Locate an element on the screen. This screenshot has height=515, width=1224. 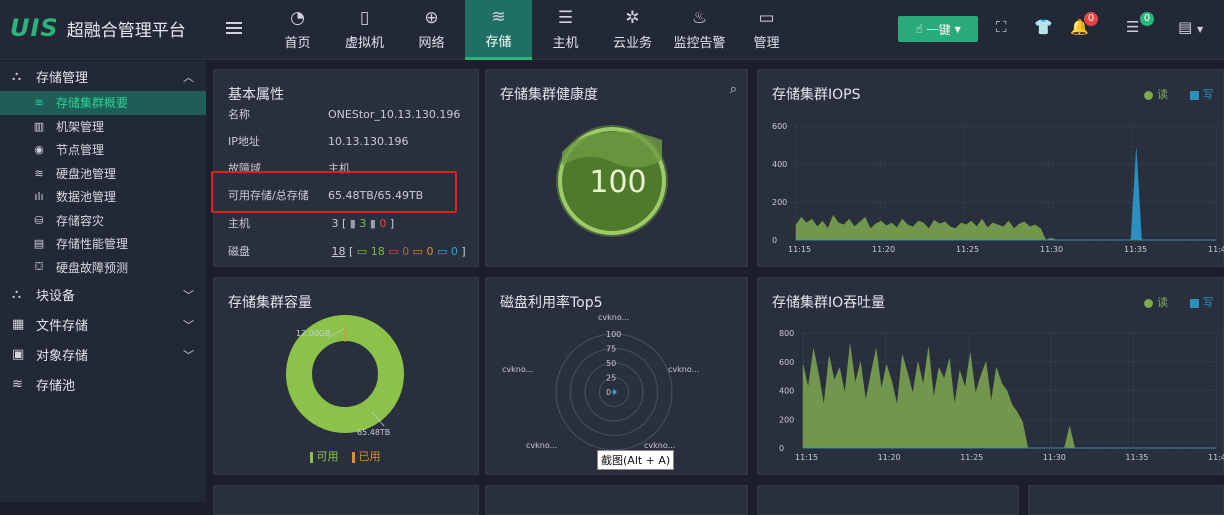
used-label: 12.00GB is located at coordinates (313, 333).